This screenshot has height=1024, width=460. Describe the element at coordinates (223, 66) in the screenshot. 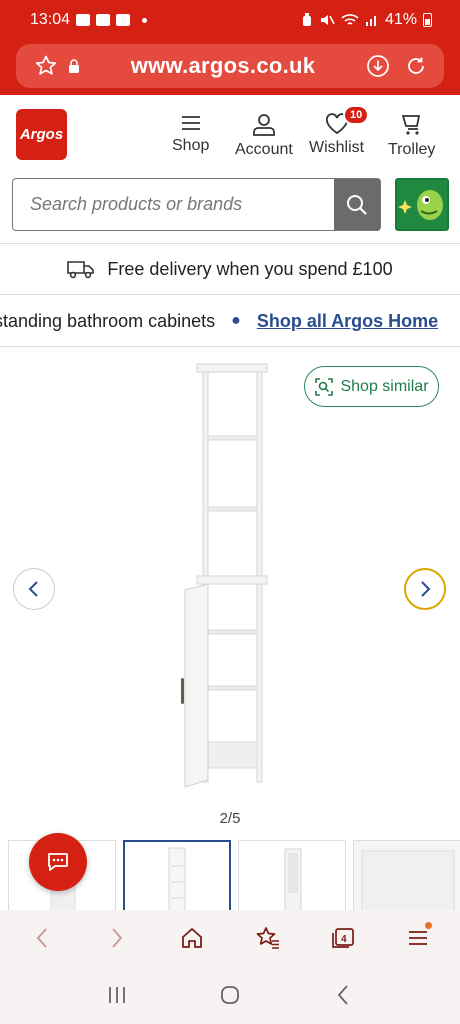

I see `url-text: www.argos.co.uk` at that location.